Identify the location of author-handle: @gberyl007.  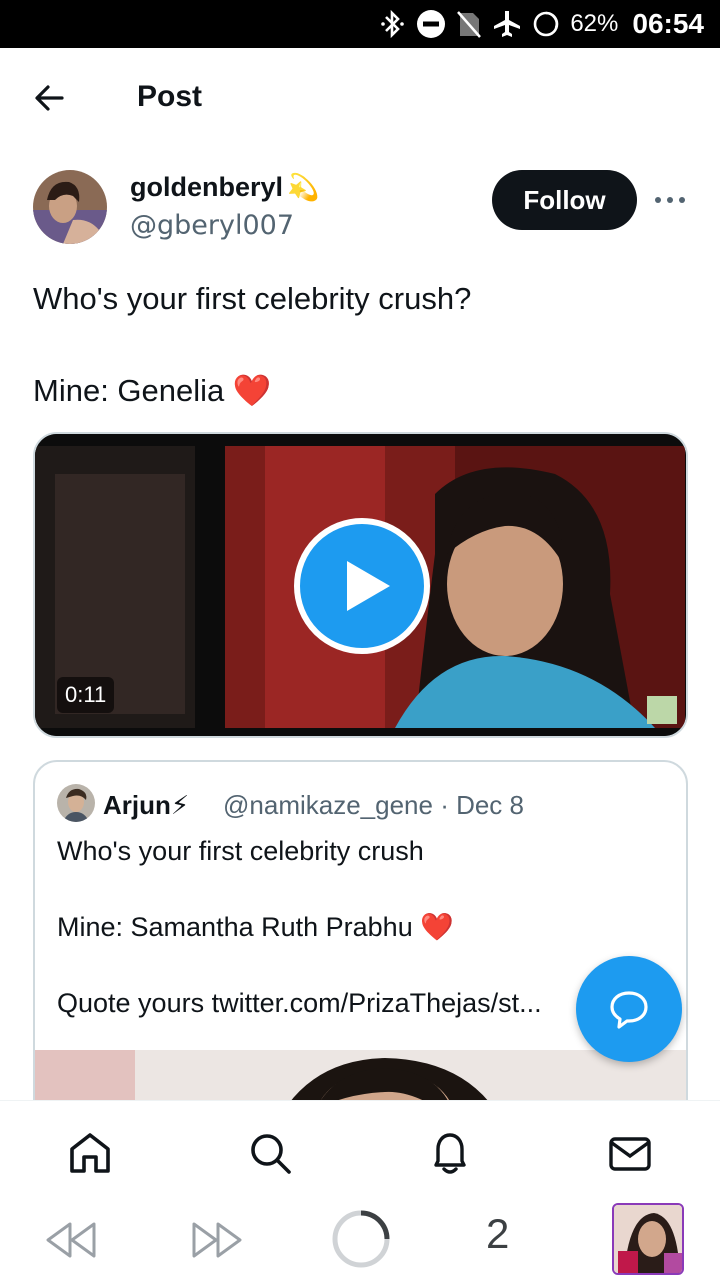
(212, 225).